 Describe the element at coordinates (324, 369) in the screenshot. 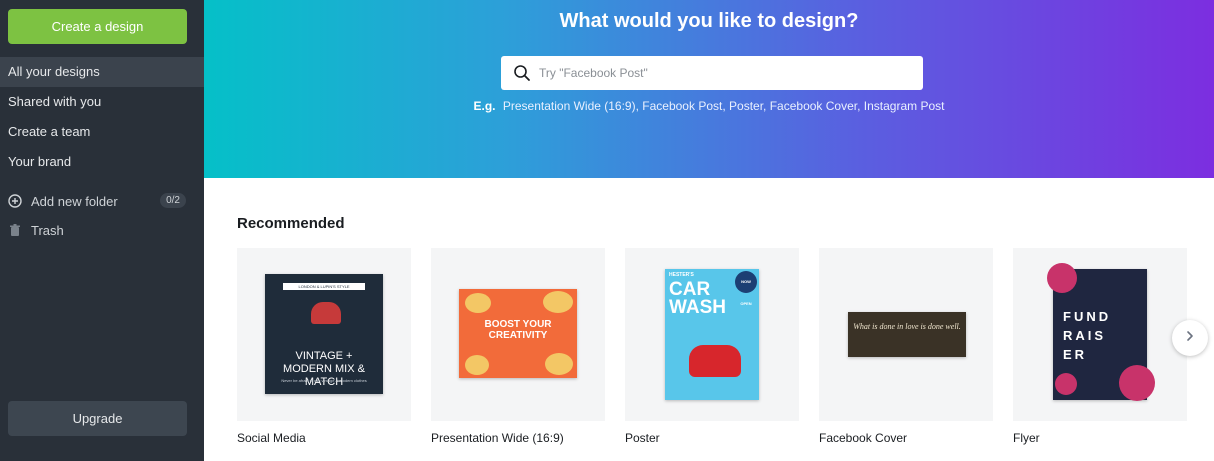

I see `thumb-text: VINTAGE + MODERN MIX & MATCH` at that location.